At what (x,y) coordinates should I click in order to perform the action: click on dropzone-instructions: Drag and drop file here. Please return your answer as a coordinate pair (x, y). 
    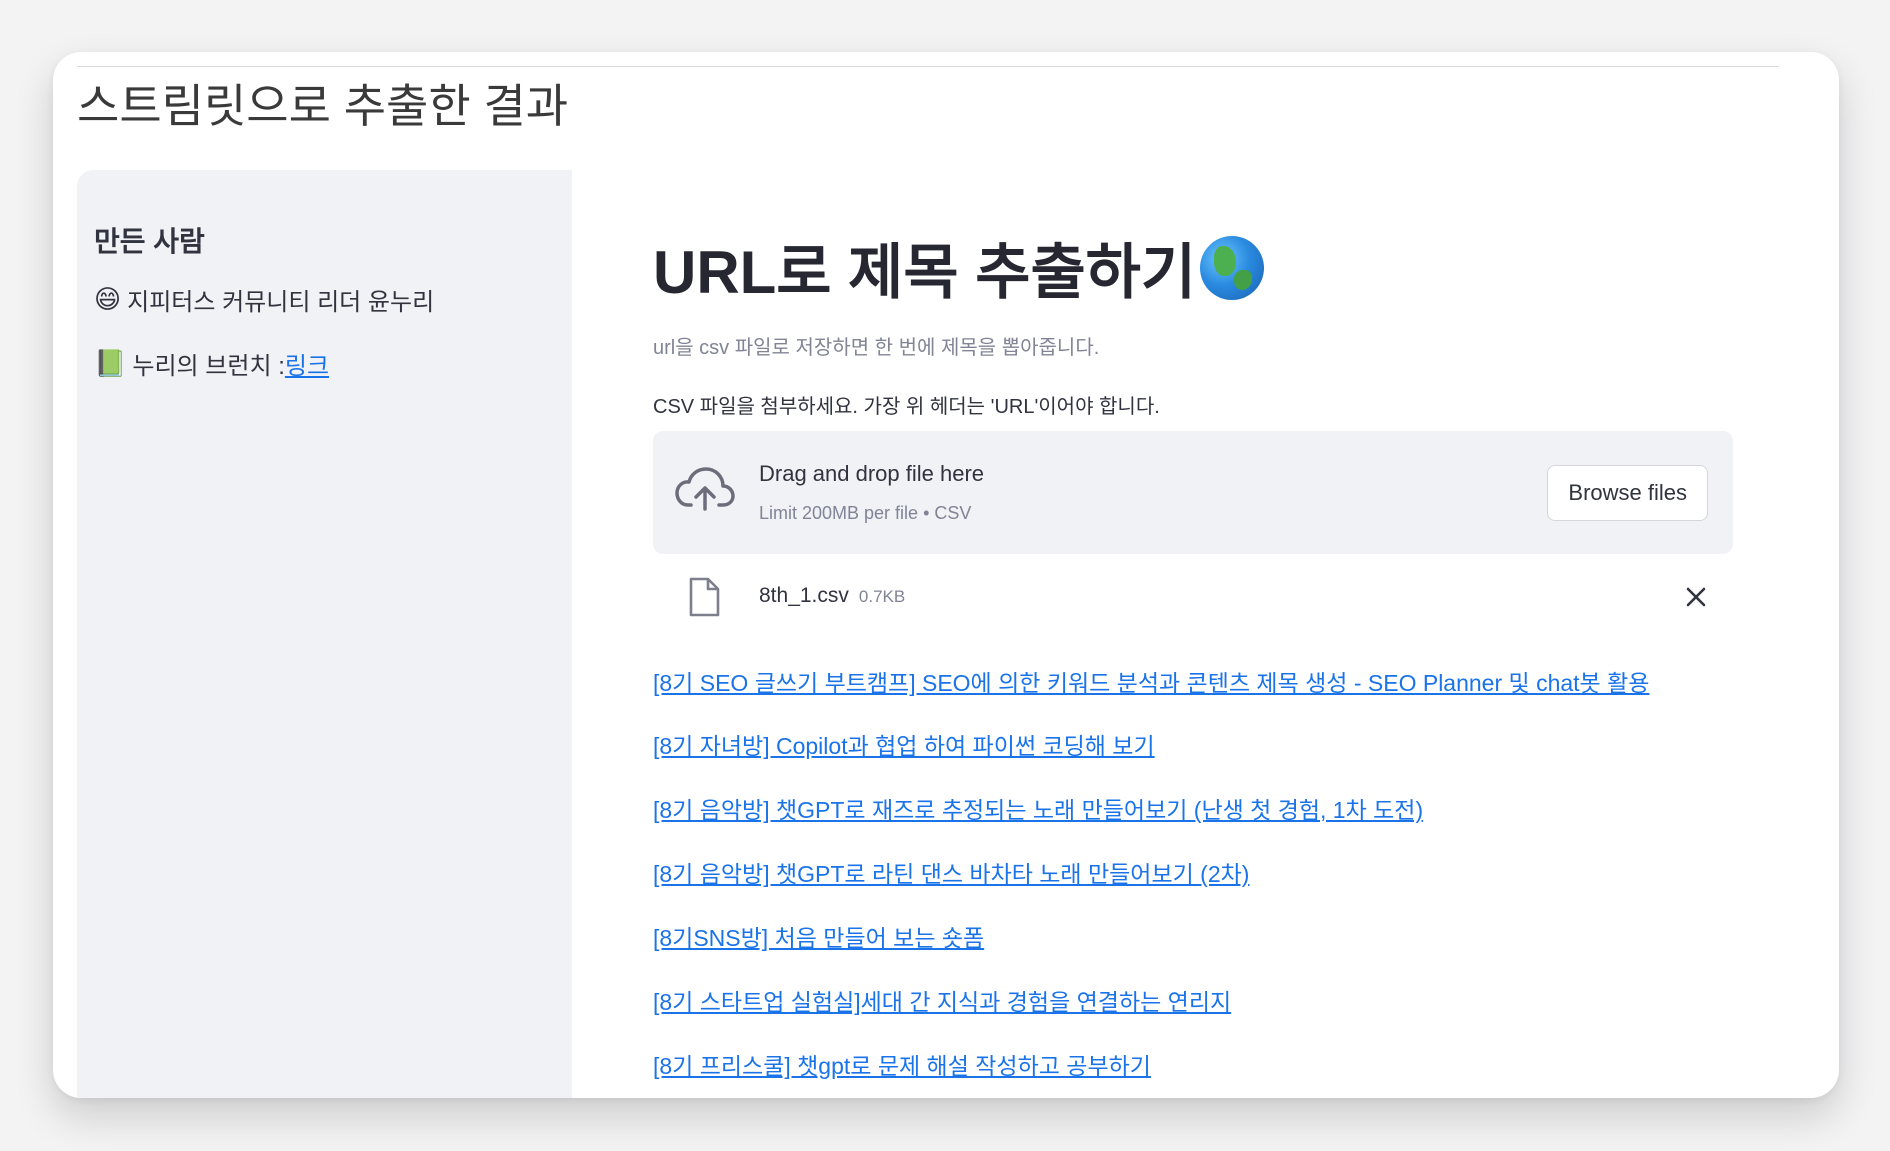
    Looking at the image, I should click on (872, 473).